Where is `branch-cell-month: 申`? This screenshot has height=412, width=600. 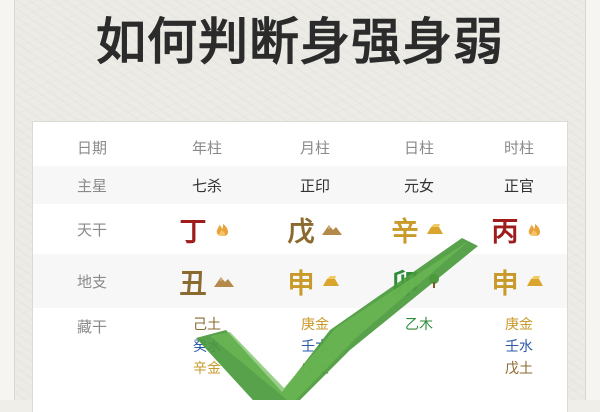
branch-cell-month: 申 is located at coordinates (315, 281).